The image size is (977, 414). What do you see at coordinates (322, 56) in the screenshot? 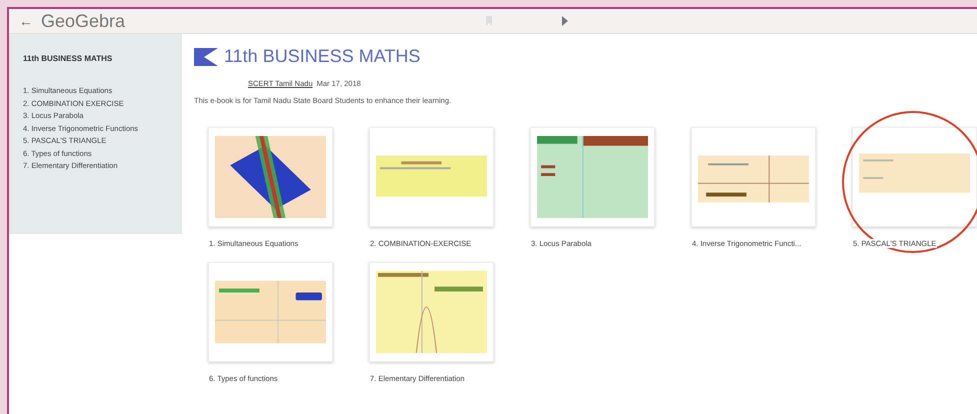
I see `book-title: 11th BUSINESS MATHS` at bounding box center [322, 56].